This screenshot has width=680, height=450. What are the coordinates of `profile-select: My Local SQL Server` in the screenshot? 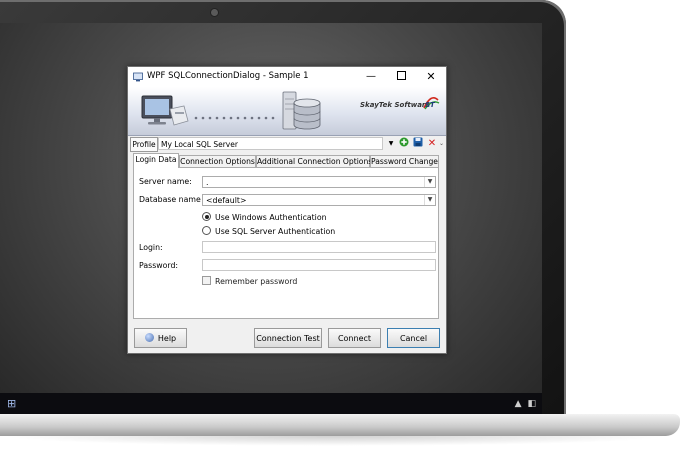 It's located at (270, 143).